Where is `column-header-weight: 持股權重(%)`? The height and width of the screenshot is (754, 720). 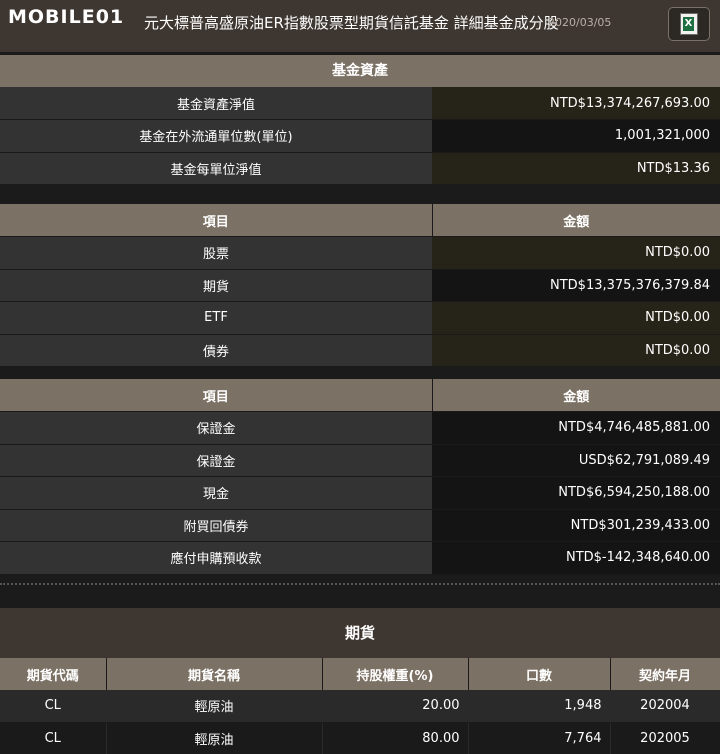 column-header-weight: 持股權重(%) is located at coordinates (395, 674).